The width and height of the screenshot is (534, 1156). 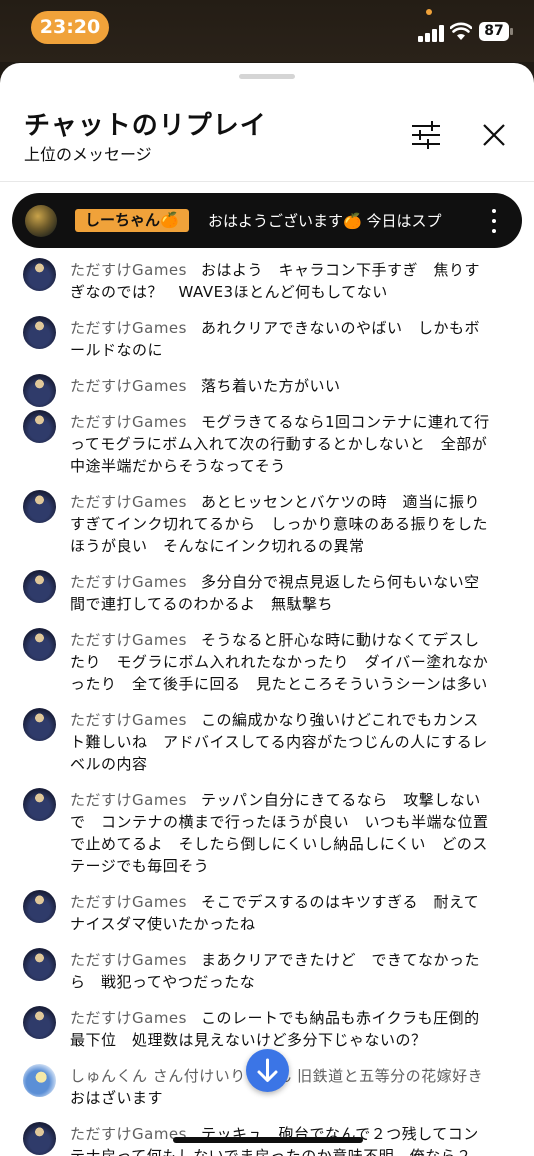 I want to click on message-line: テナ戻って何もしないでま戻ったのか意味不明 俺なら２, so click(x=288, y=1150).